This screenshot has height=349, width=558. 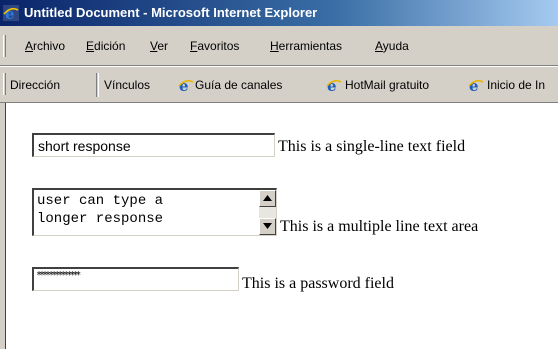 I want to click on arrow-down-icon, so click(x=267, y=226).